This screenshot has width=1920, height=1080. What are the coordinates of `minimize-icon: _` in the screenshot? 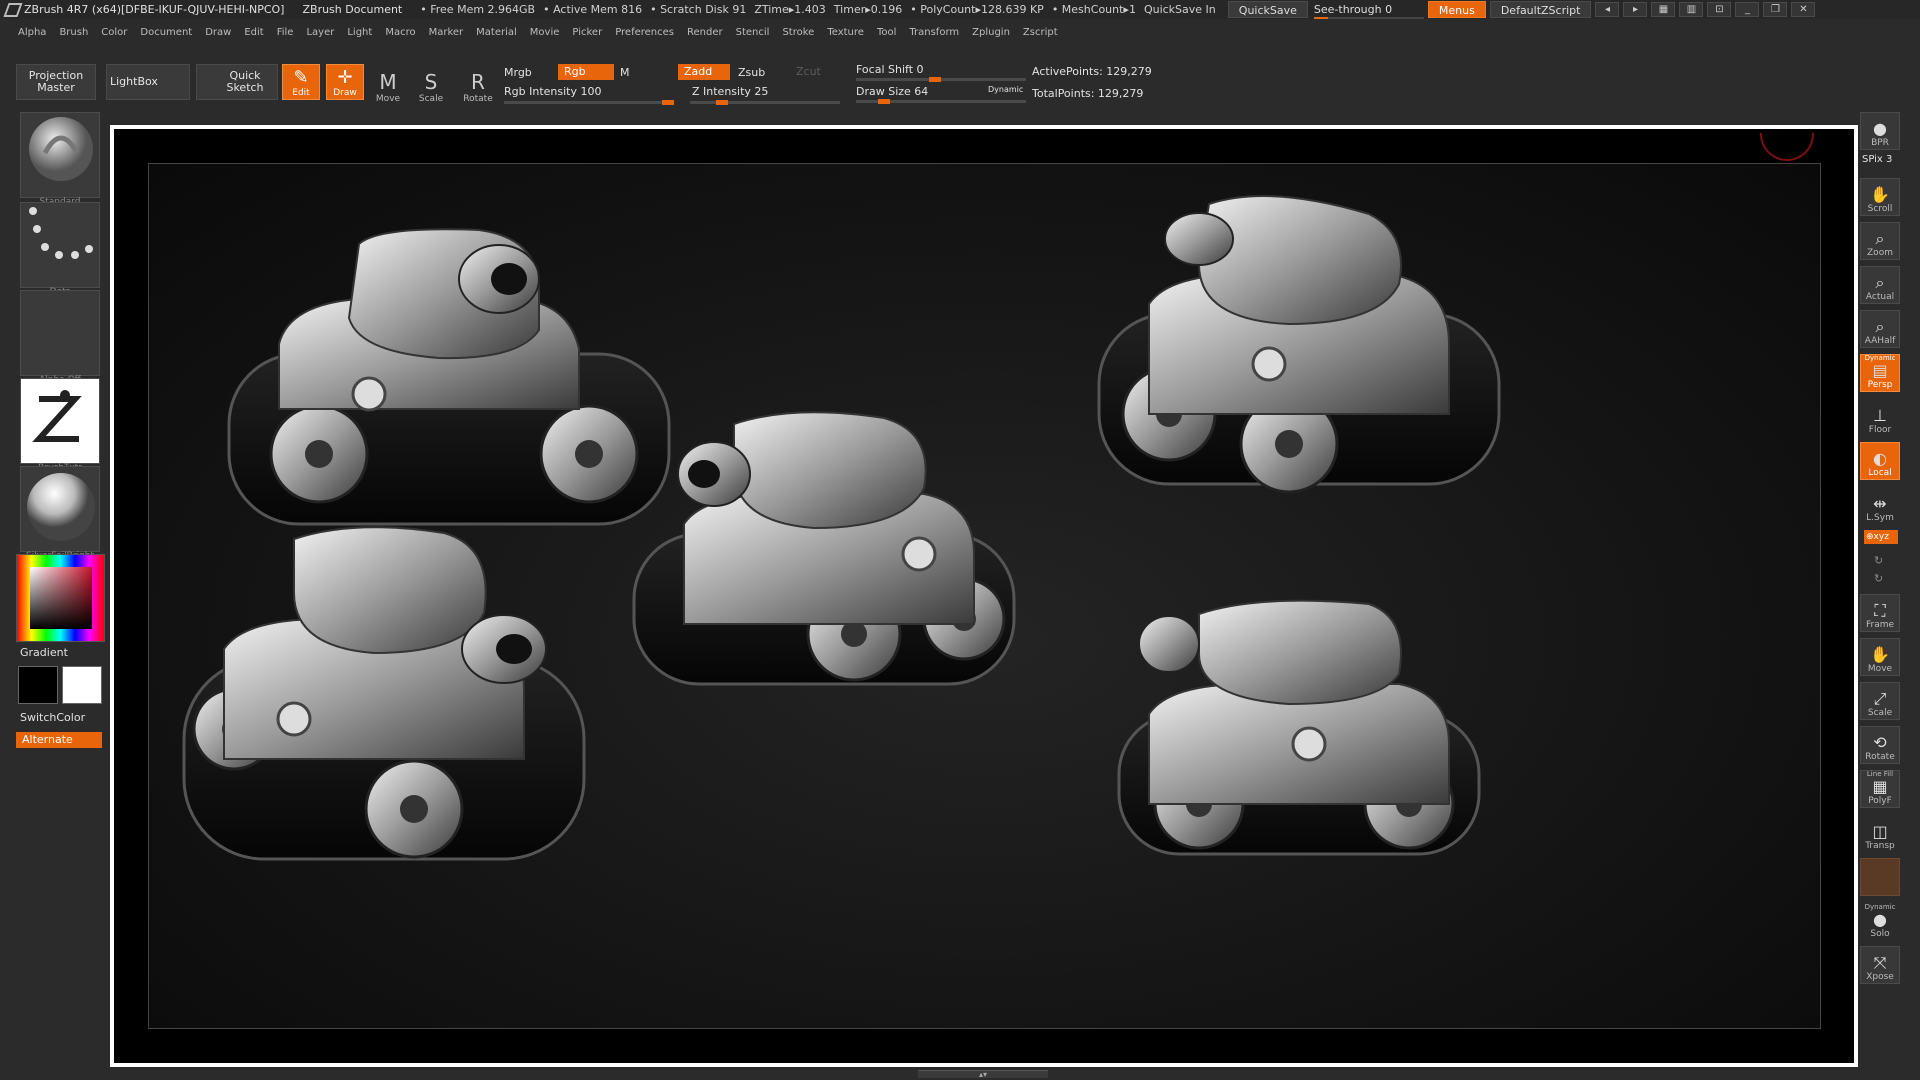 It's located at (1747, 9).